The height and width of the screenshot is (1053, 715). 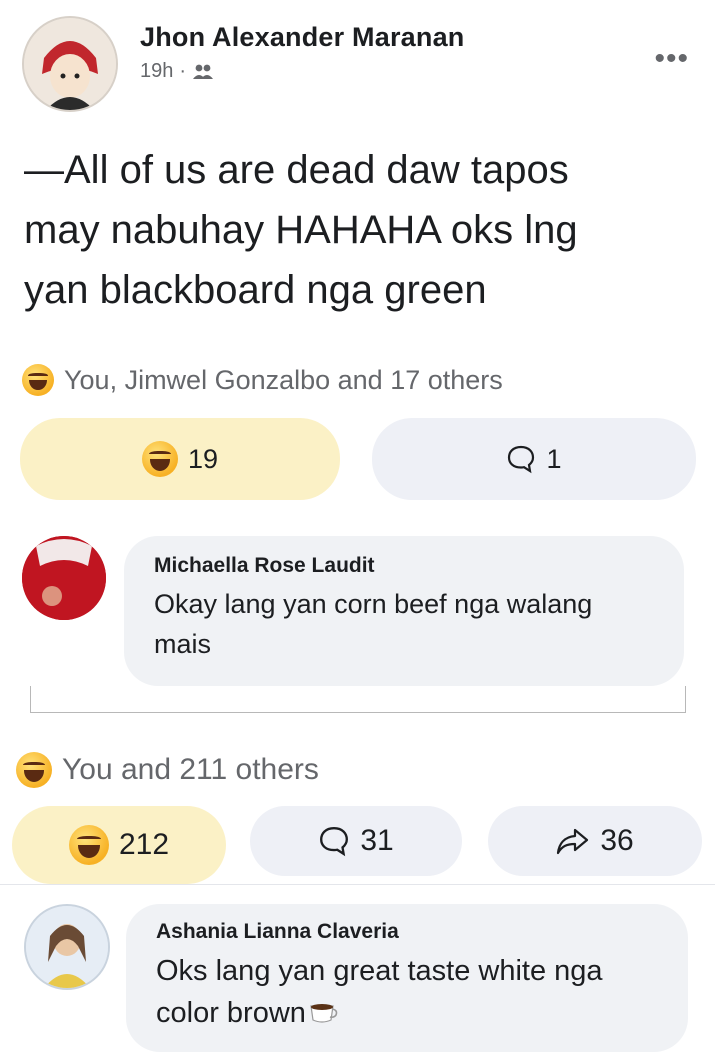 I want to click on comment-text: Okay lang yan corn beef nga walang mais, so click(x=373, y=624).